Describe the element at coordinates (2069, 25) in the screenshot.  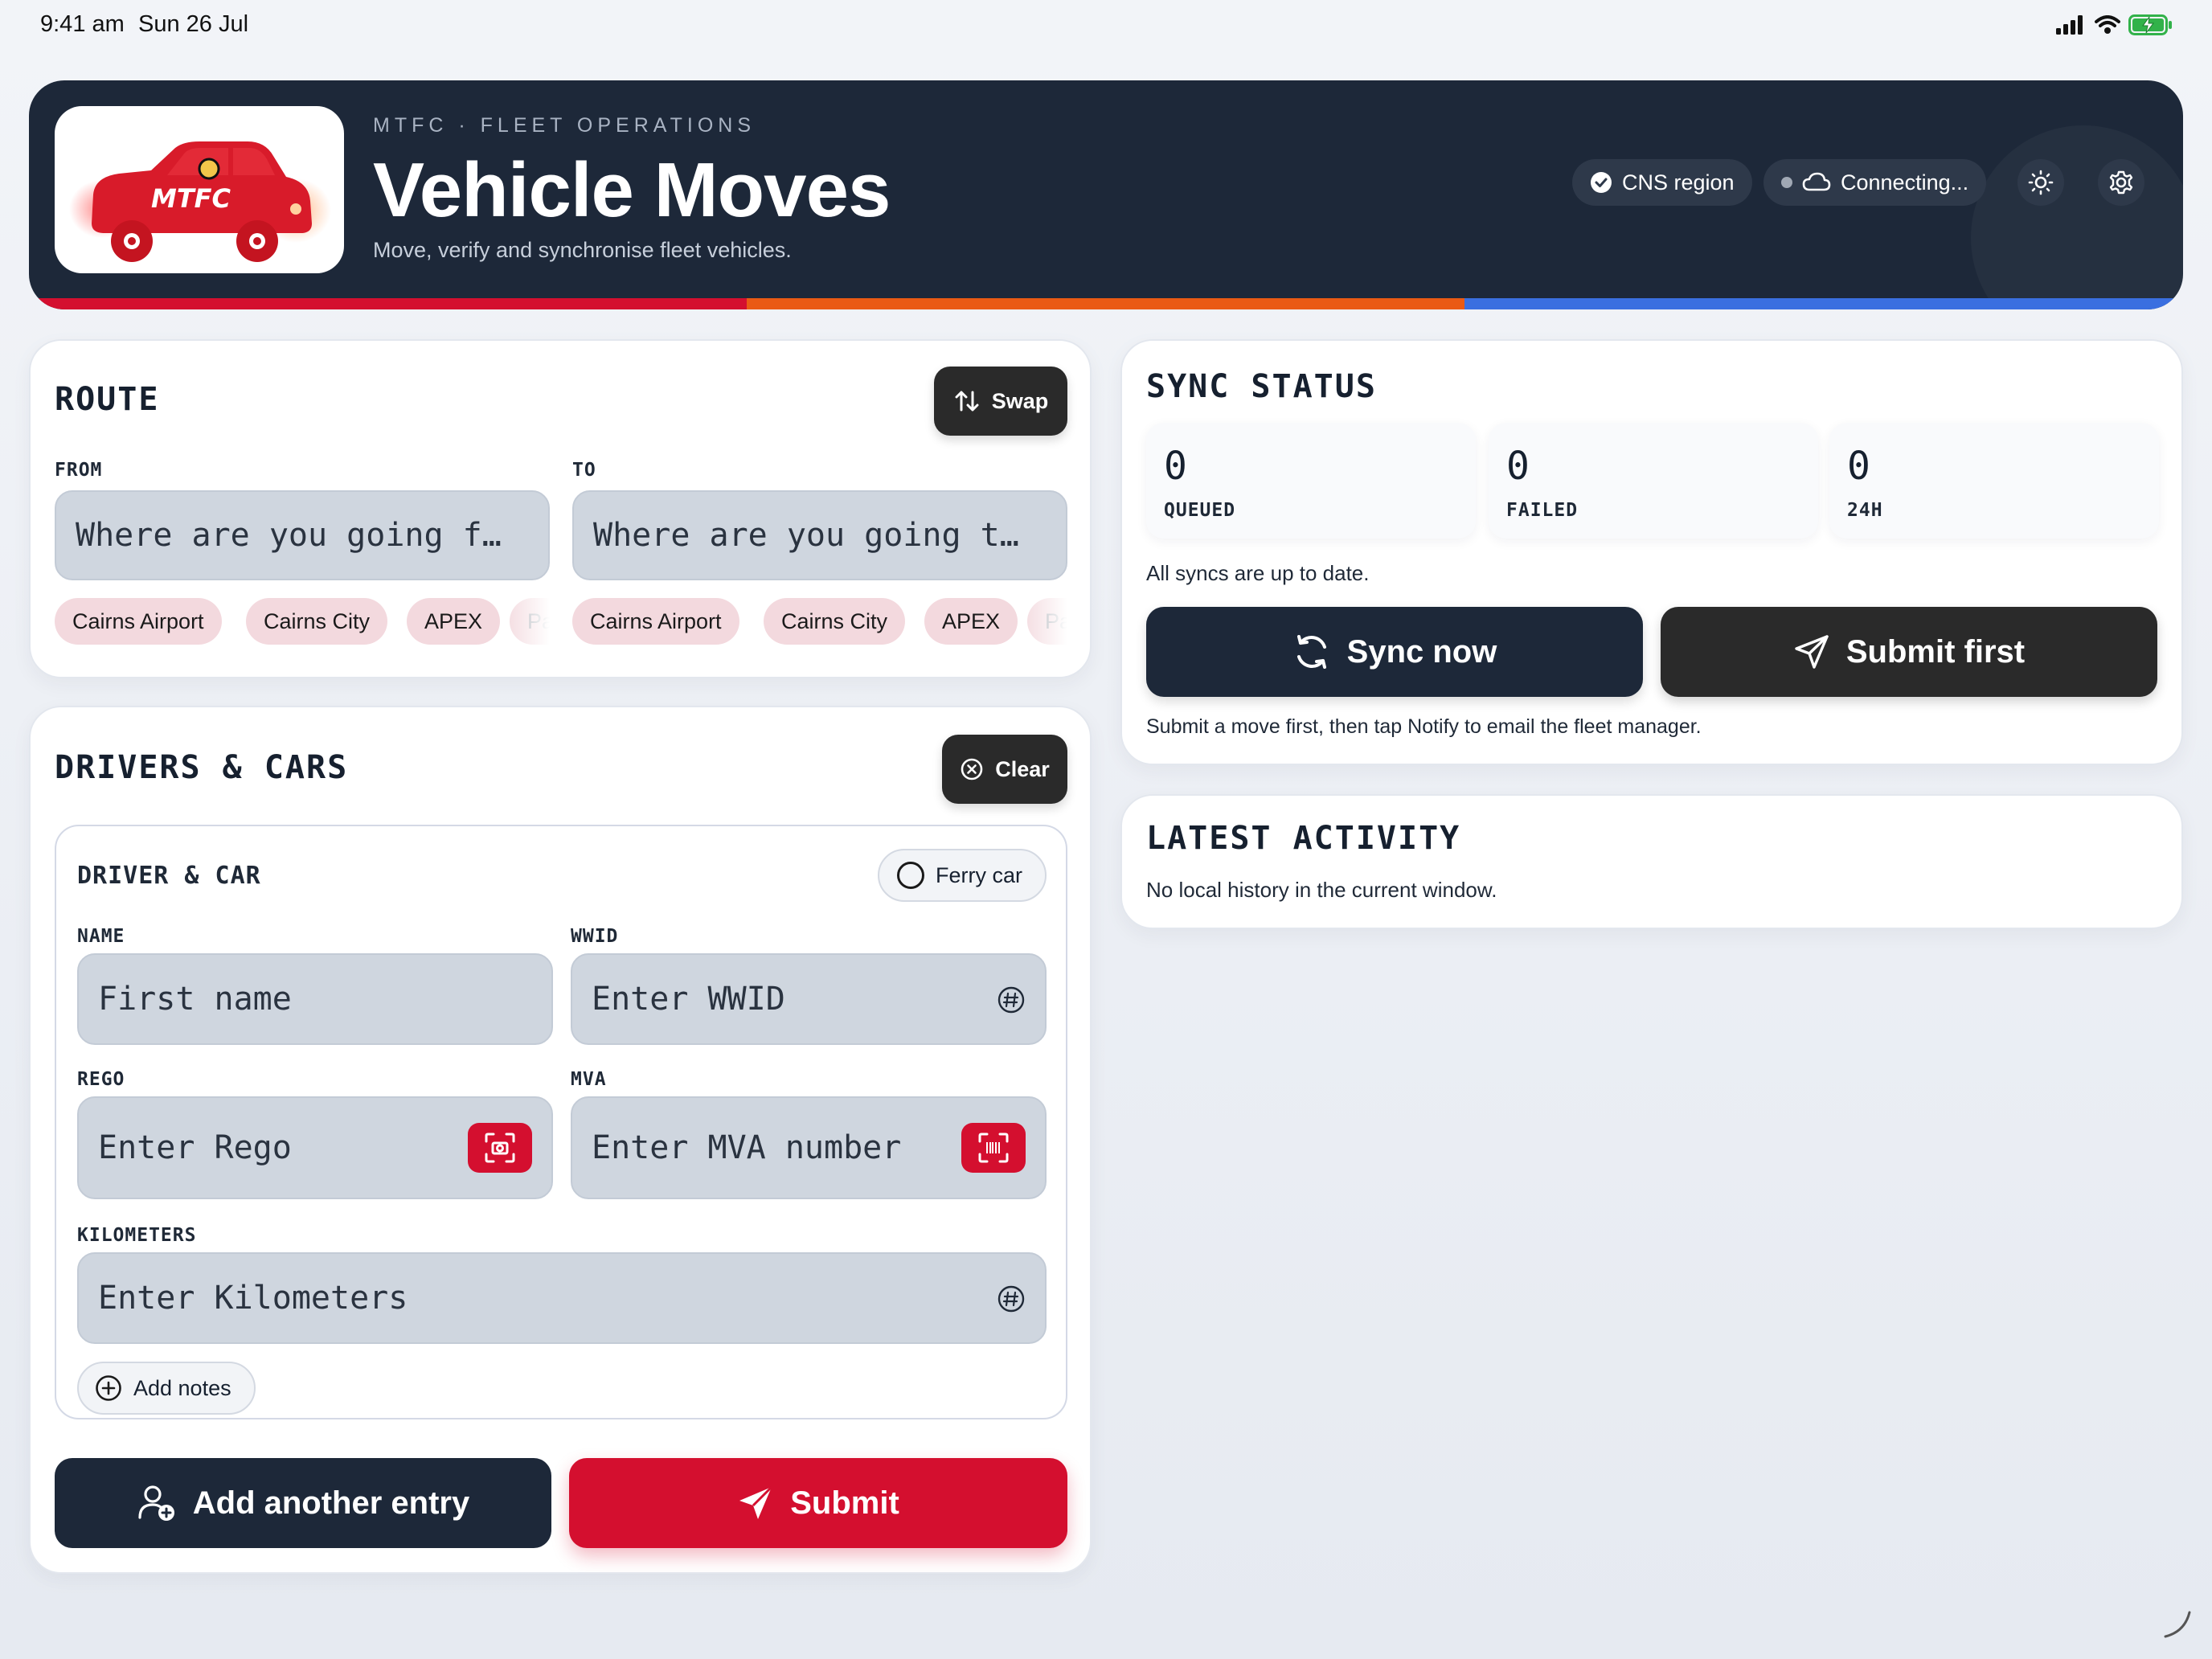
I see `cellular-signal-icon` at that location.